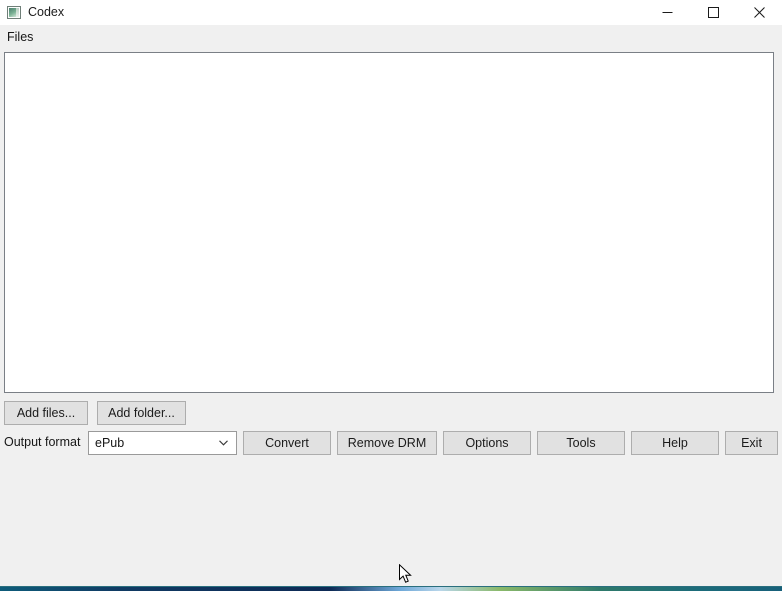 This screenshot has width=782, height=591. Describe the element at coordinates (391, 588) in the screenshot. I see `desktop-wallpaper-strip` at that location.